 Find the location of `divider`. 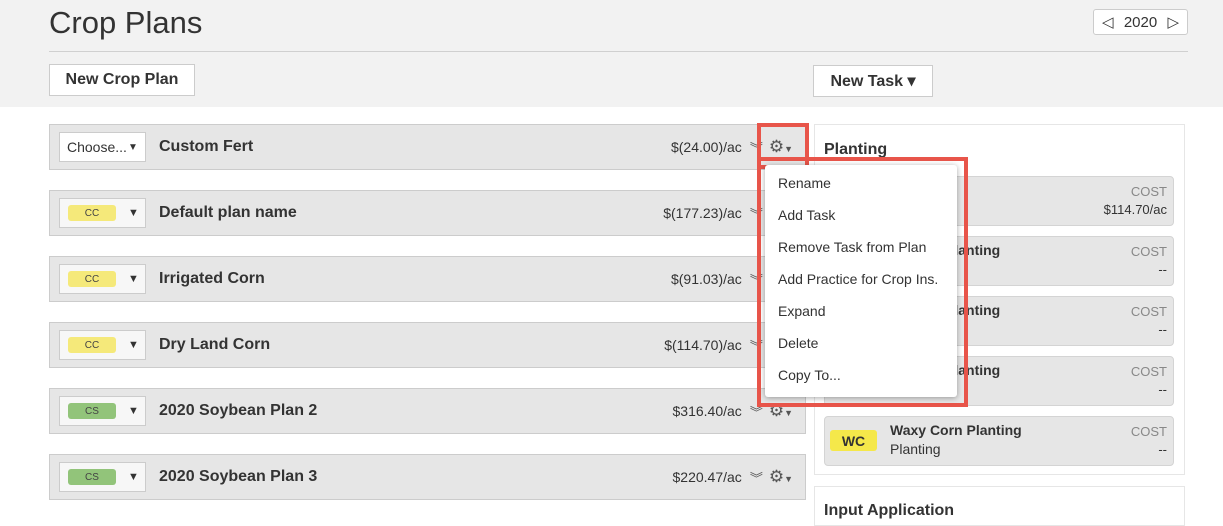

divider is located at coordinates (618, 51).